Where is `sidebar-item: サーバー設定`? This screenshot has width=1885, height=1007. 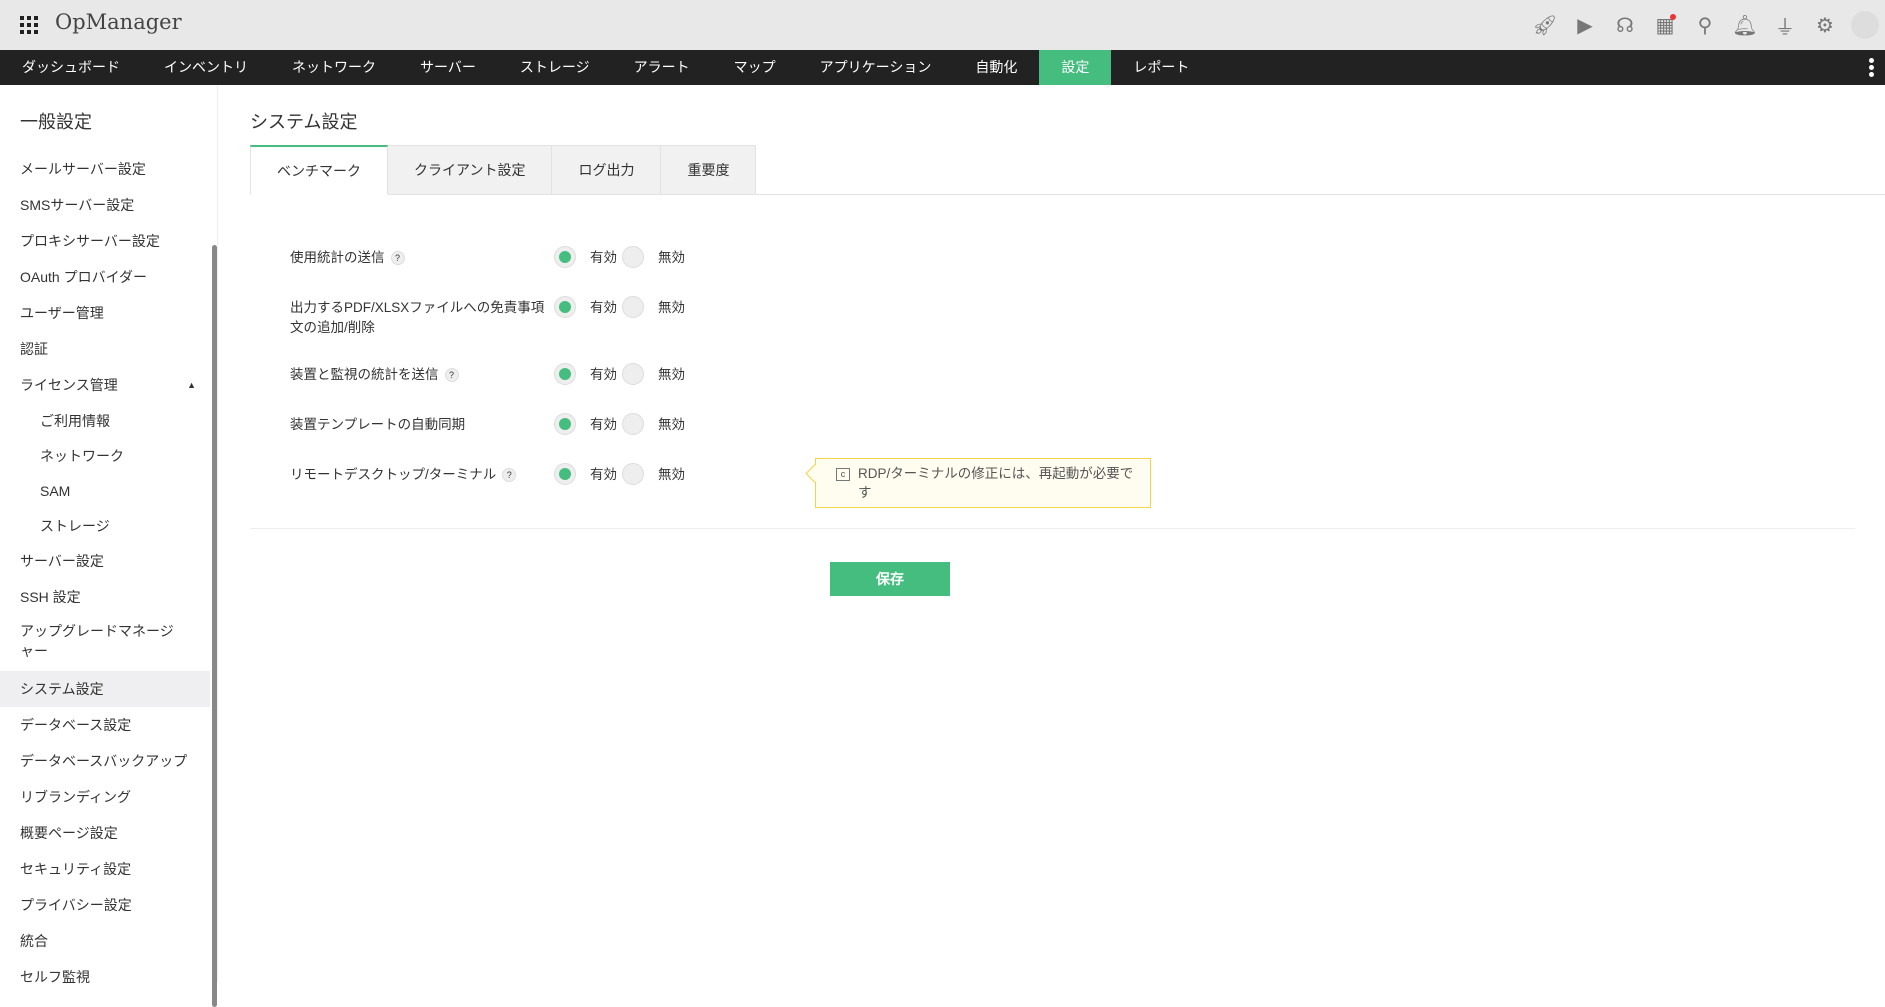
sidebar-item: サーバー設定 is located at coordinates (105, 561).